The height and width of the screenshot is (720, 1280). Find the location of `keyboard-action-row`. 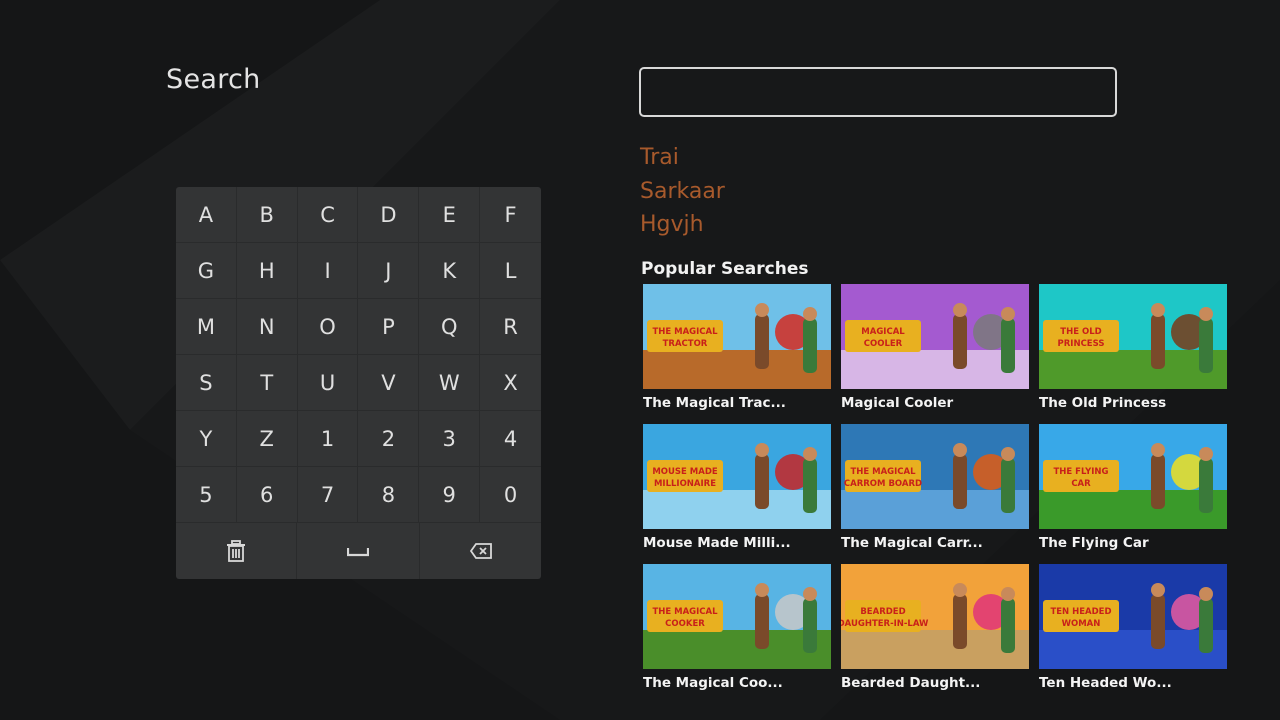

keyboard-action-row is located at coordinates (358, 551).